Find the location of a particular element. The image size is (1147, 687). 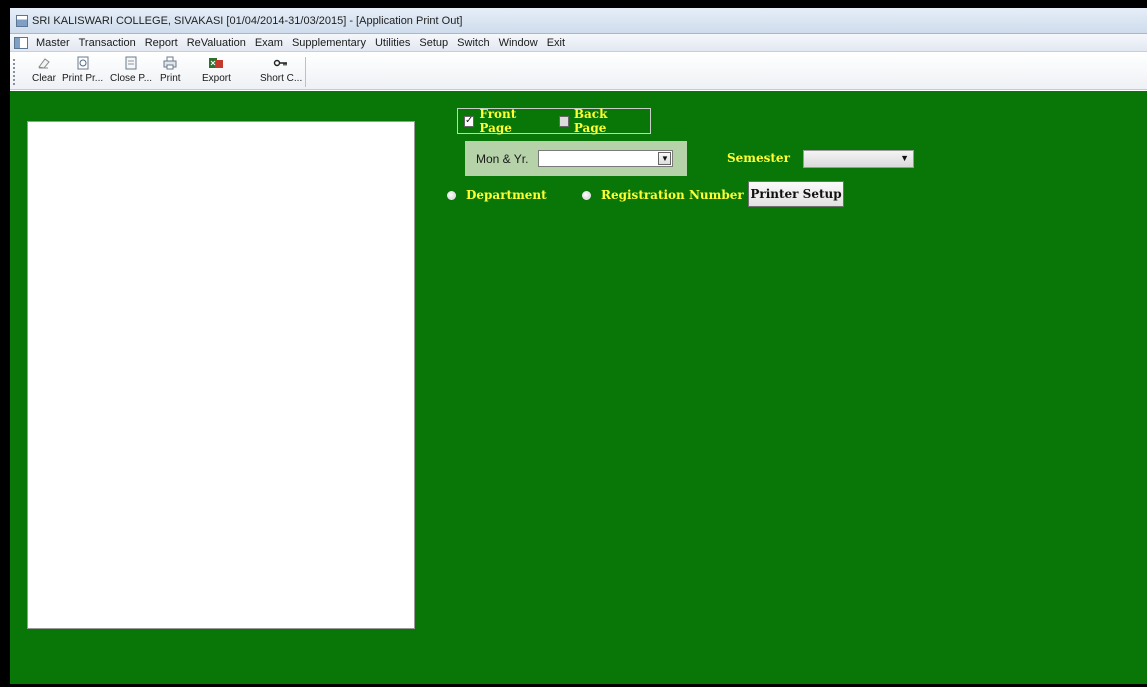

department-label: Department is located at coordinates (506, 195).